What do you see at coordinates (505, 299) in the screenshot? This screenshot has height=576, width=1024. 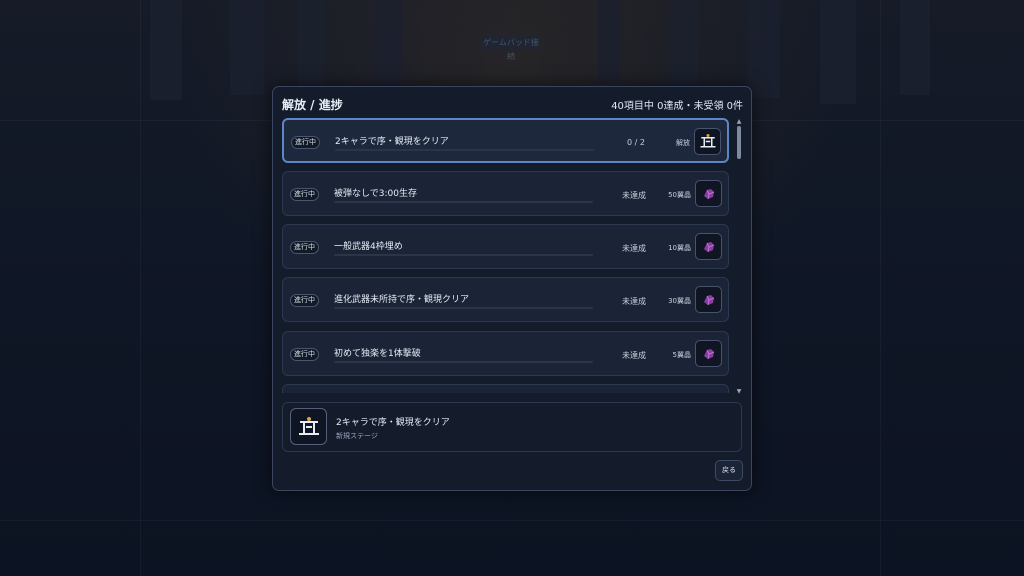 I see `achievement-row: 進行中 進化武器未所持で序・観現クリア 未達成 30翼晶` at bounding box center [505, 299].